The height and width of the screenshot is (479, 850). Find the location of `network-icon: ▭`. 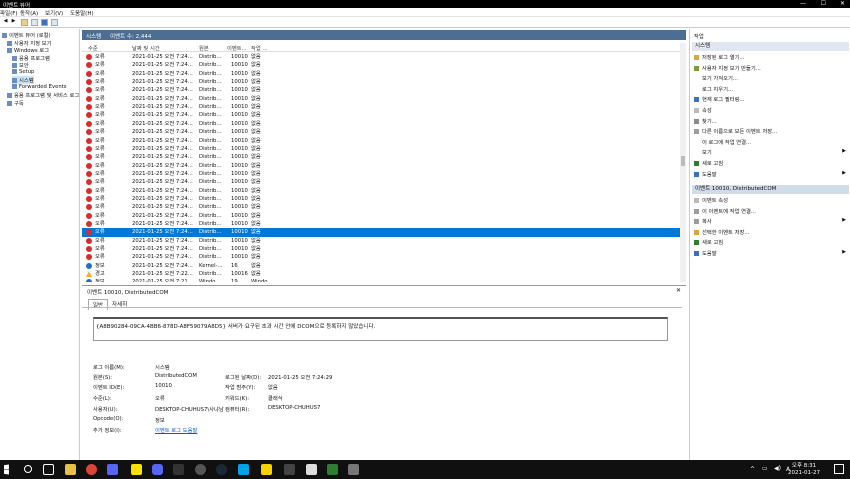

network-icon: ▭ is located at coordinates (765, 468).